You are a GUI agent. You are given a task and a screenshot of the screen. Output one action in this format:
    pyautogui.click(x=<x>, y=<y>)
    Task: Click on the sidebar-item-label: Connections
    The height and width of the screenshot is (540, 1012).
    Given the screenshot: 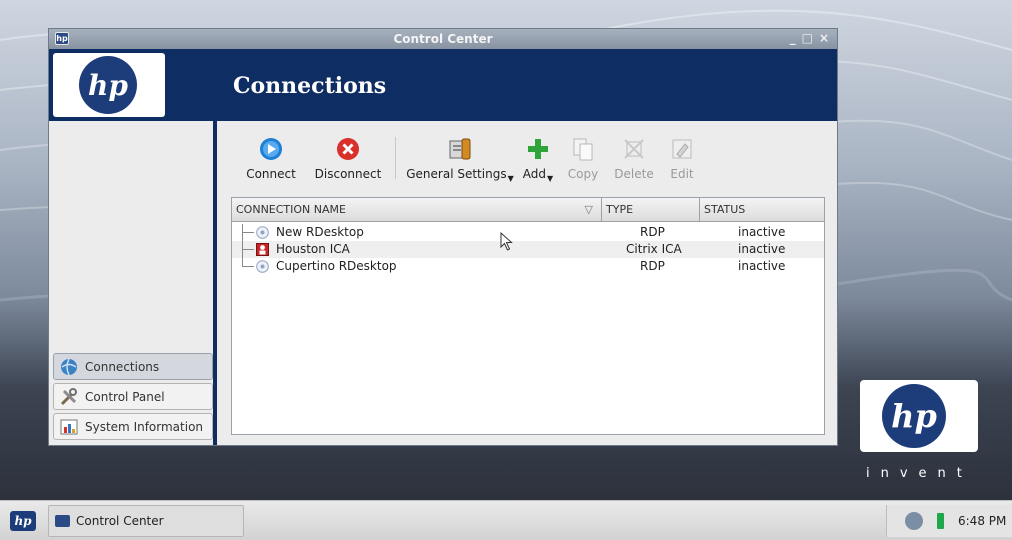 What is the action you would take?
    pyautogui.click(x=122, y=366)
    